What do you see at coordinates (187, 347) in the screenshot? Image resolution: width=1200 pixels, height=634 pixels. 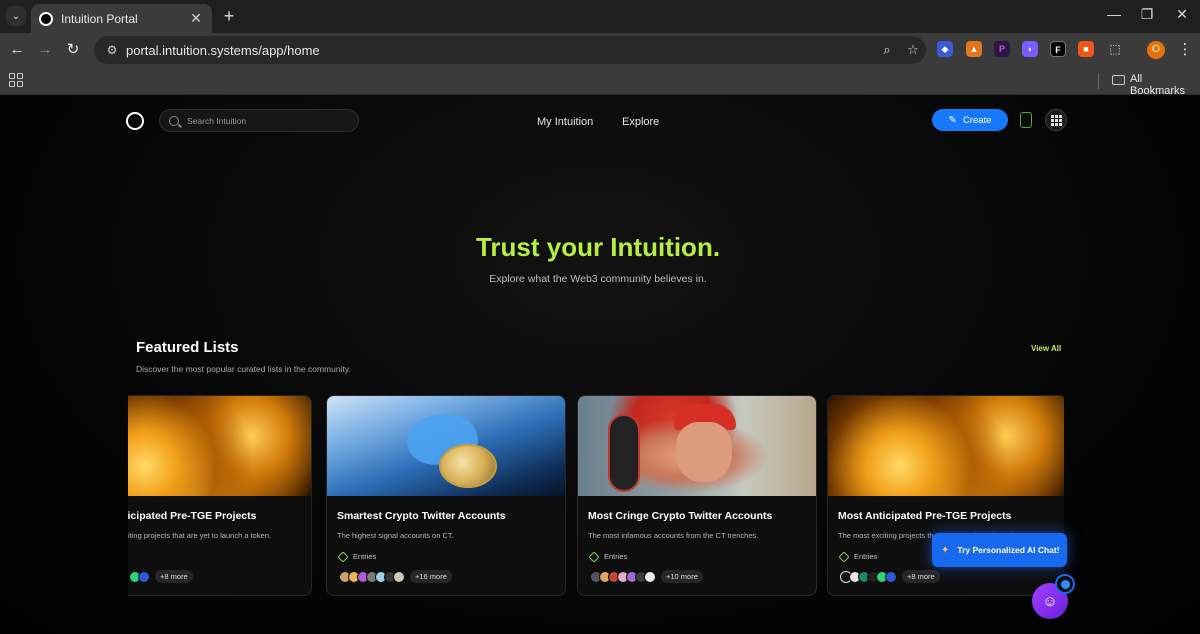 I see `featured-lists-title: Featured Lists` at bounding box center [187, 347].